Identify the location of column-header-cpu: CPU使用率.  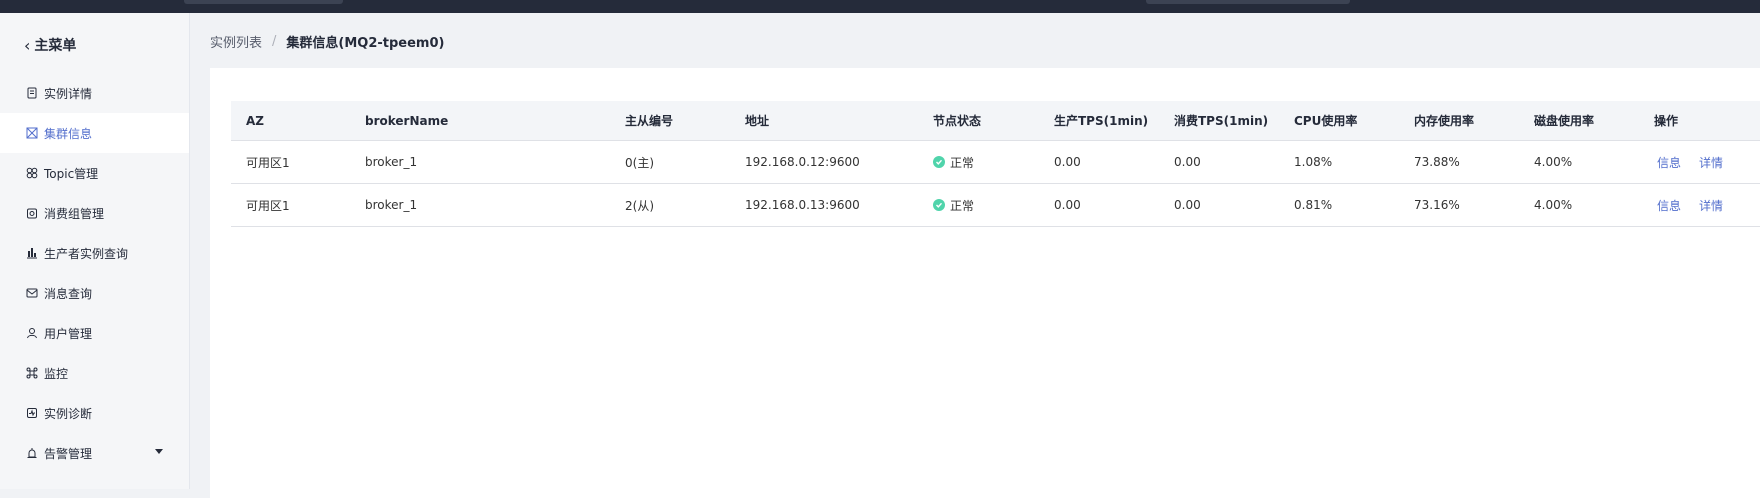
(1326, 121).